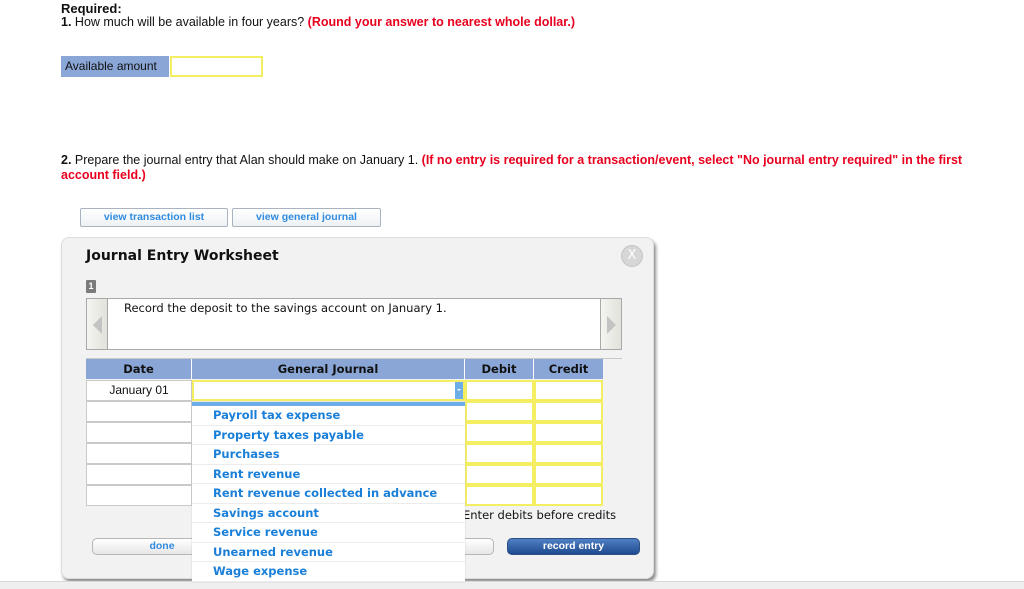 This screenshot has height=589, width=1024. I want to click on available-amount-input, so click(216, 66).